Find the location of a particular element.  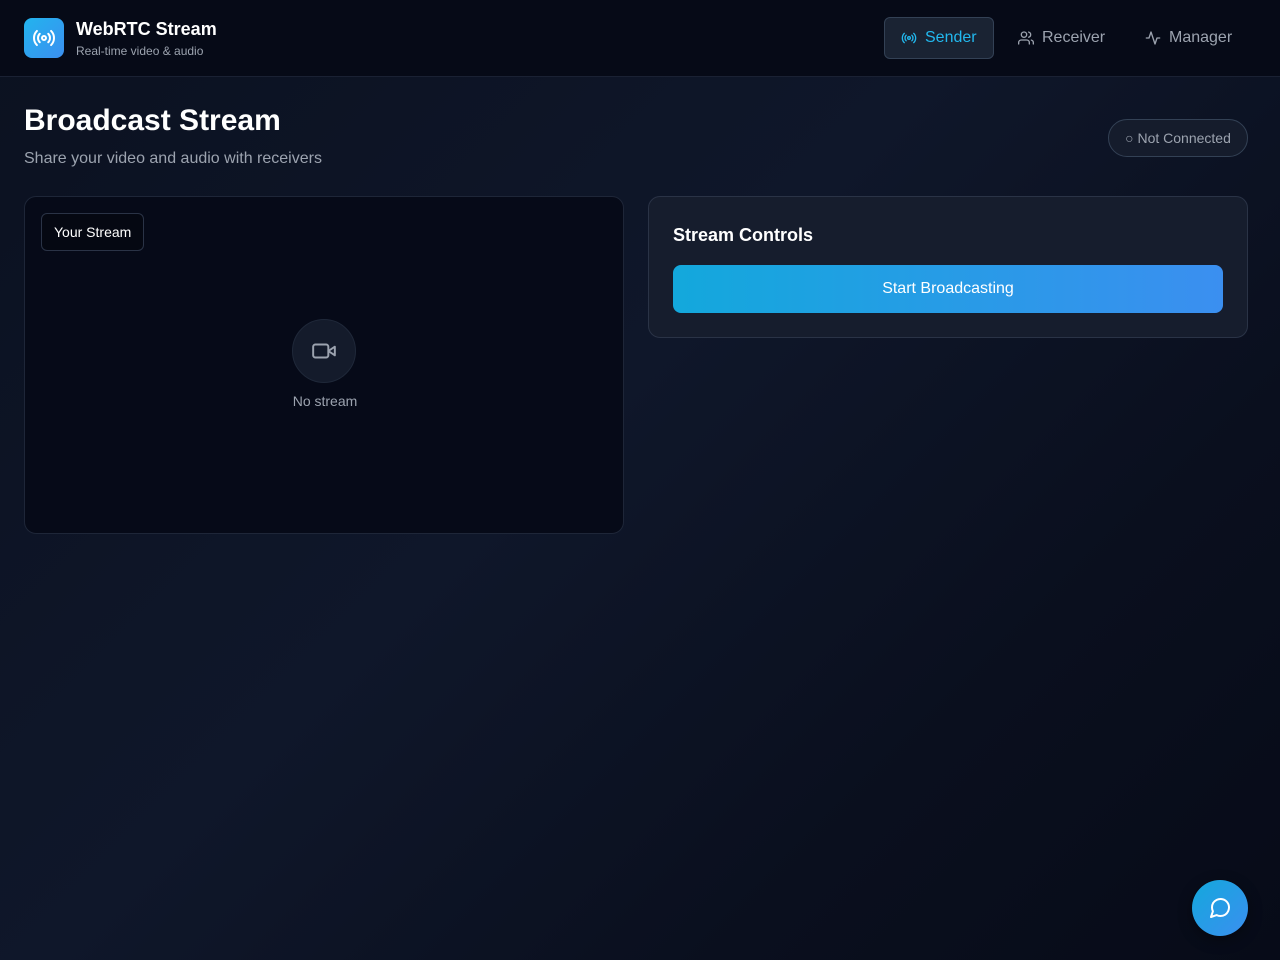

chat-bubble-icon is located at coordinates (1220, 907).